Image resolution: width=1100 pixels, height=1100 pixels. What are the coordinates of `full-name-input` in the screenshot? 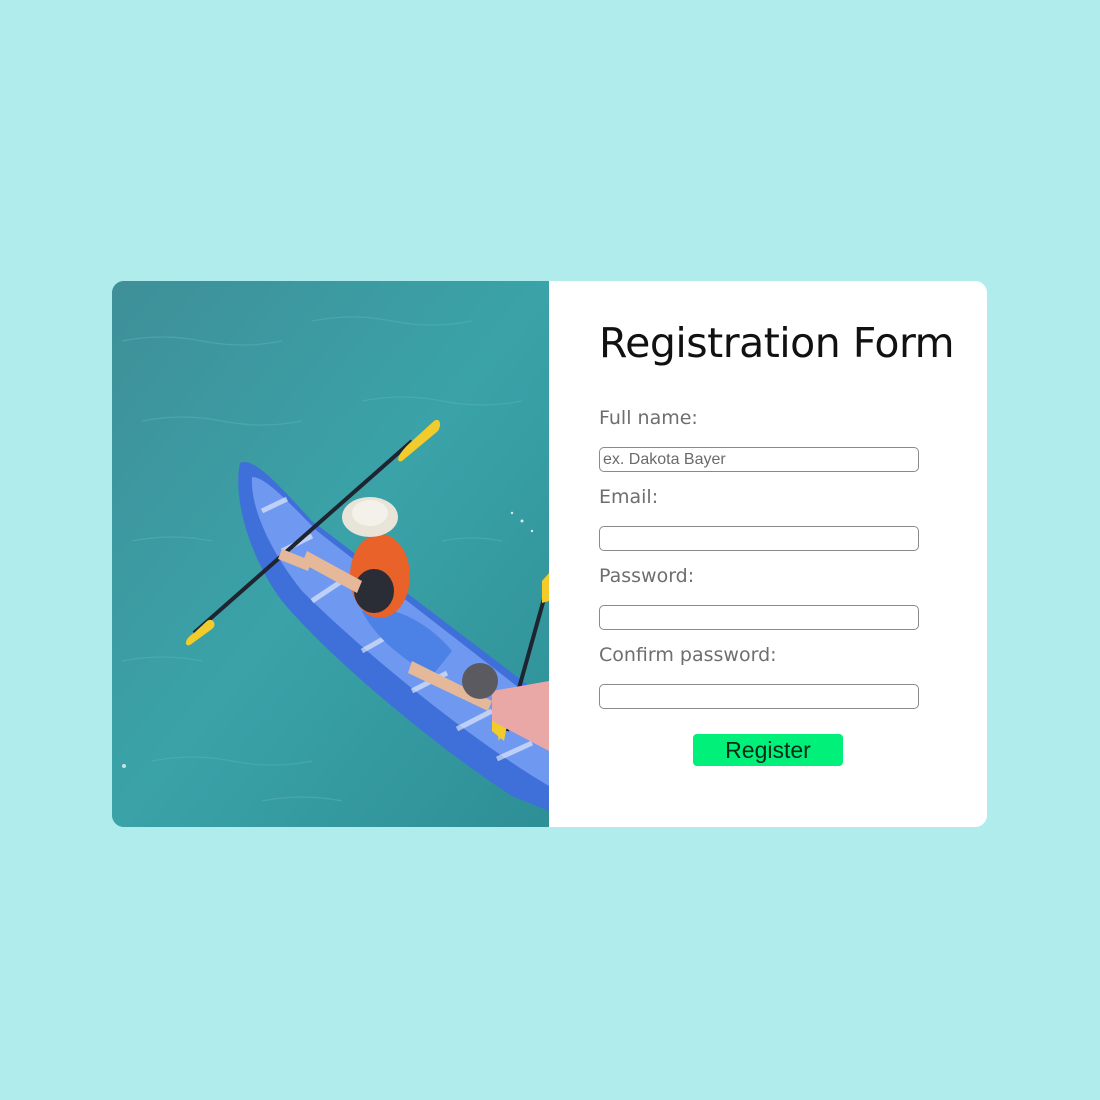 It's located at (759, 459).